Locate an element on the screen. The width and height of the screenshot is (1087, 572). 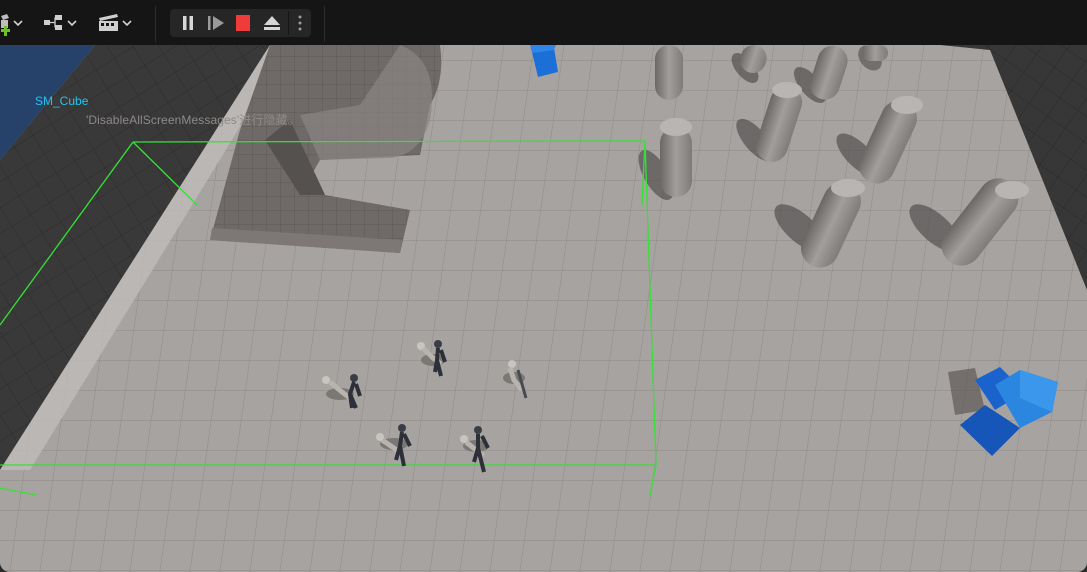
frame-advance-button is located at coordinates (216, 23).